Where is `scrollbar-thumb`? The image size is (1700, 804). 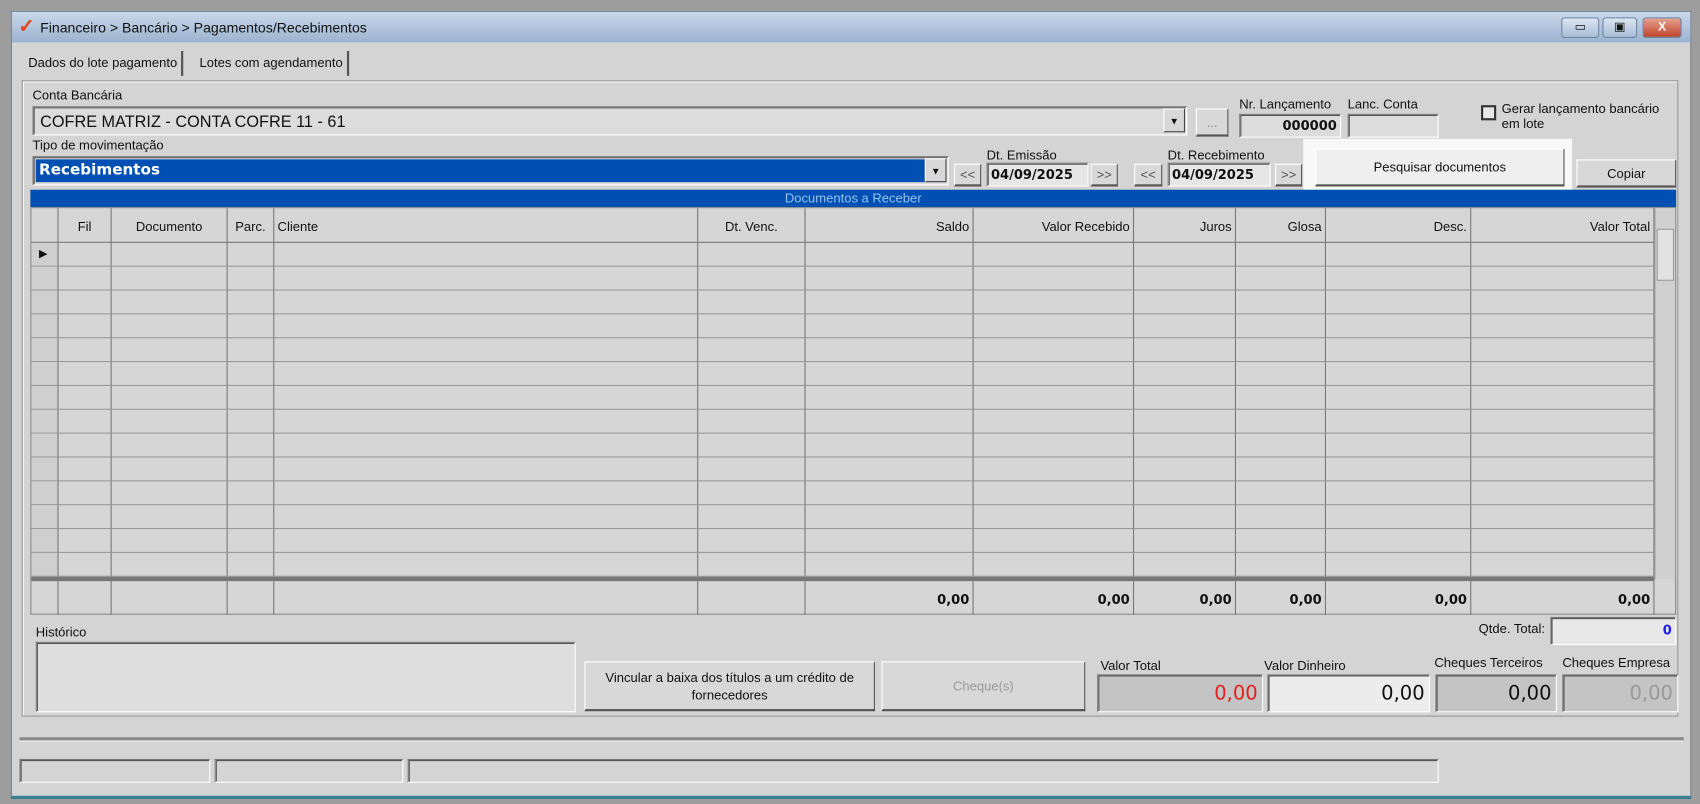
scrollbar-thumb is located at coordinates (1665, 254).